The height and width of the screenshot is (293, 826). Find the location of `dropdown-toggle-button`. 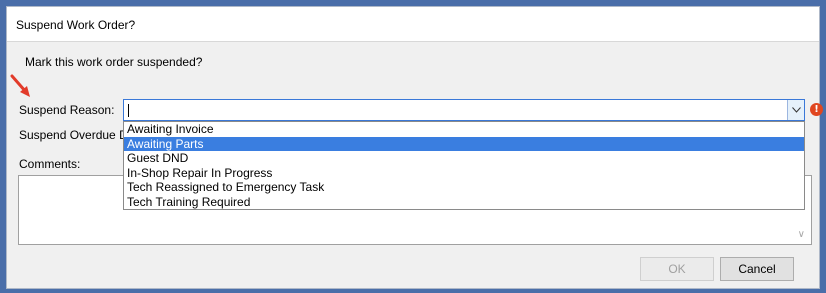

dropdown-toggle-button is located at coordinates (795, 110).